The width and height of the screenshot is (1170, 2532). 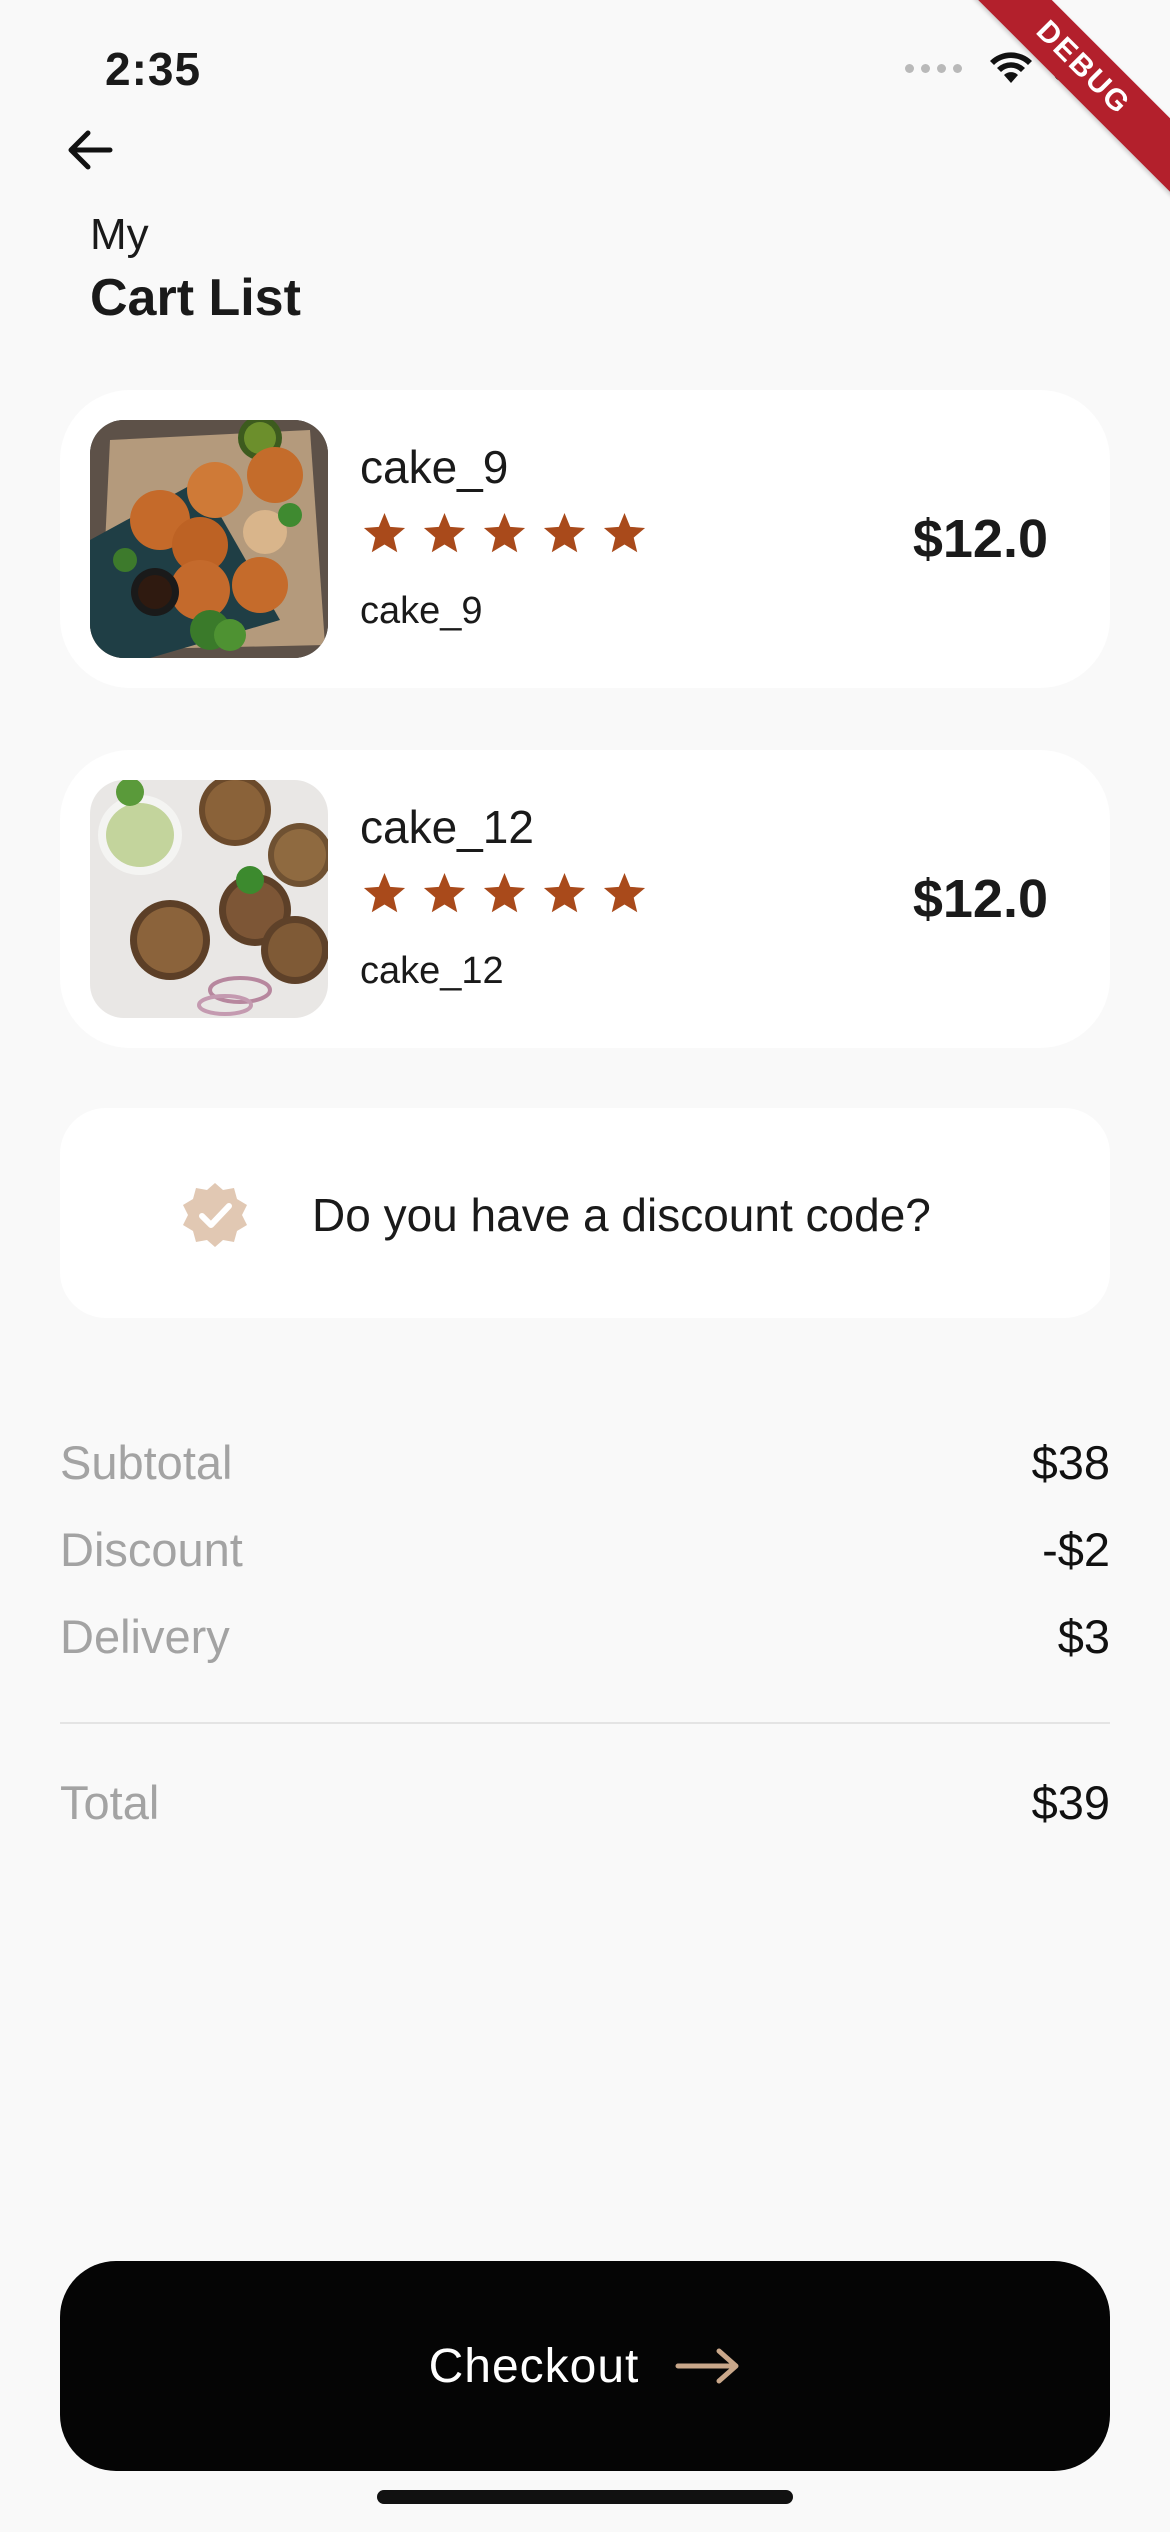 What do you see at coordinates (421, 611) in the screenshot?
I see `item-subtitle: cake_9` at bounding box center [421, 611].